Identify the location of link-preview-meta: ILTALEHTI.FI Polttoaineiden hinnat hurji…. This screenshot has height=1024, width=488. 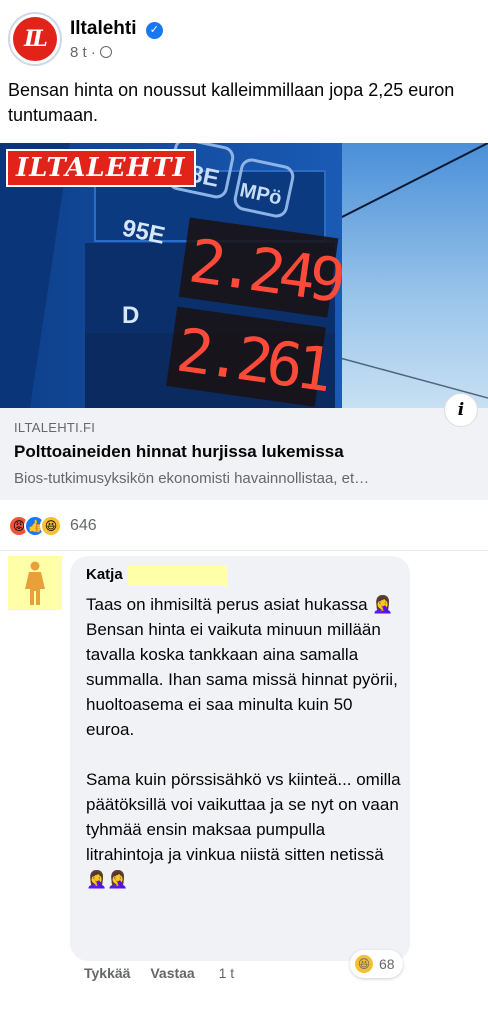
(244, 454).